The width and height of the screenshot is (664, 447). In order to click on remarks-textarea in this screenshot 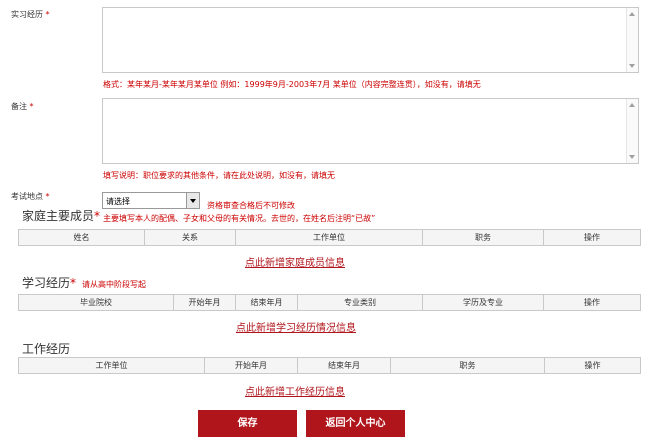, I will do `click(370, 131)`.